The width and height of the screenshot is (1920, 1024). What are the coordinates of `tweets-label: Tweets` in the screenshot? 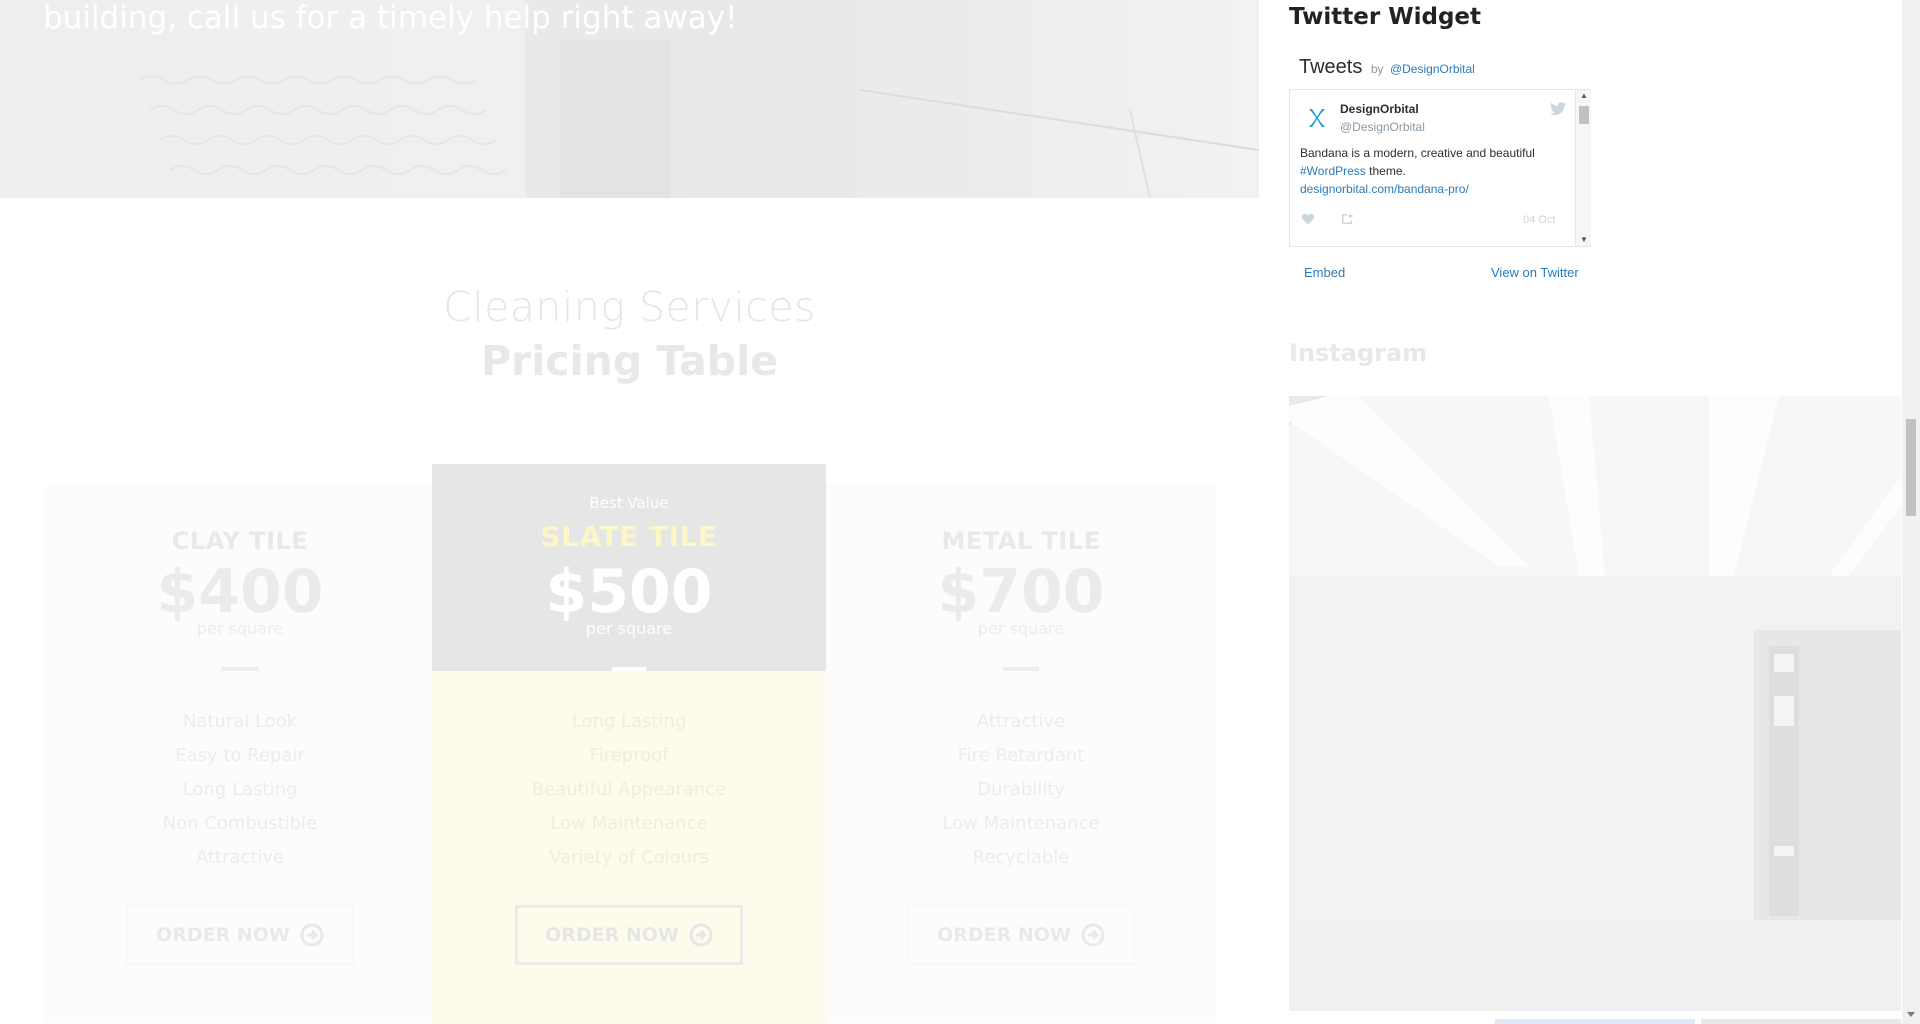 It's located at (1331, 67).